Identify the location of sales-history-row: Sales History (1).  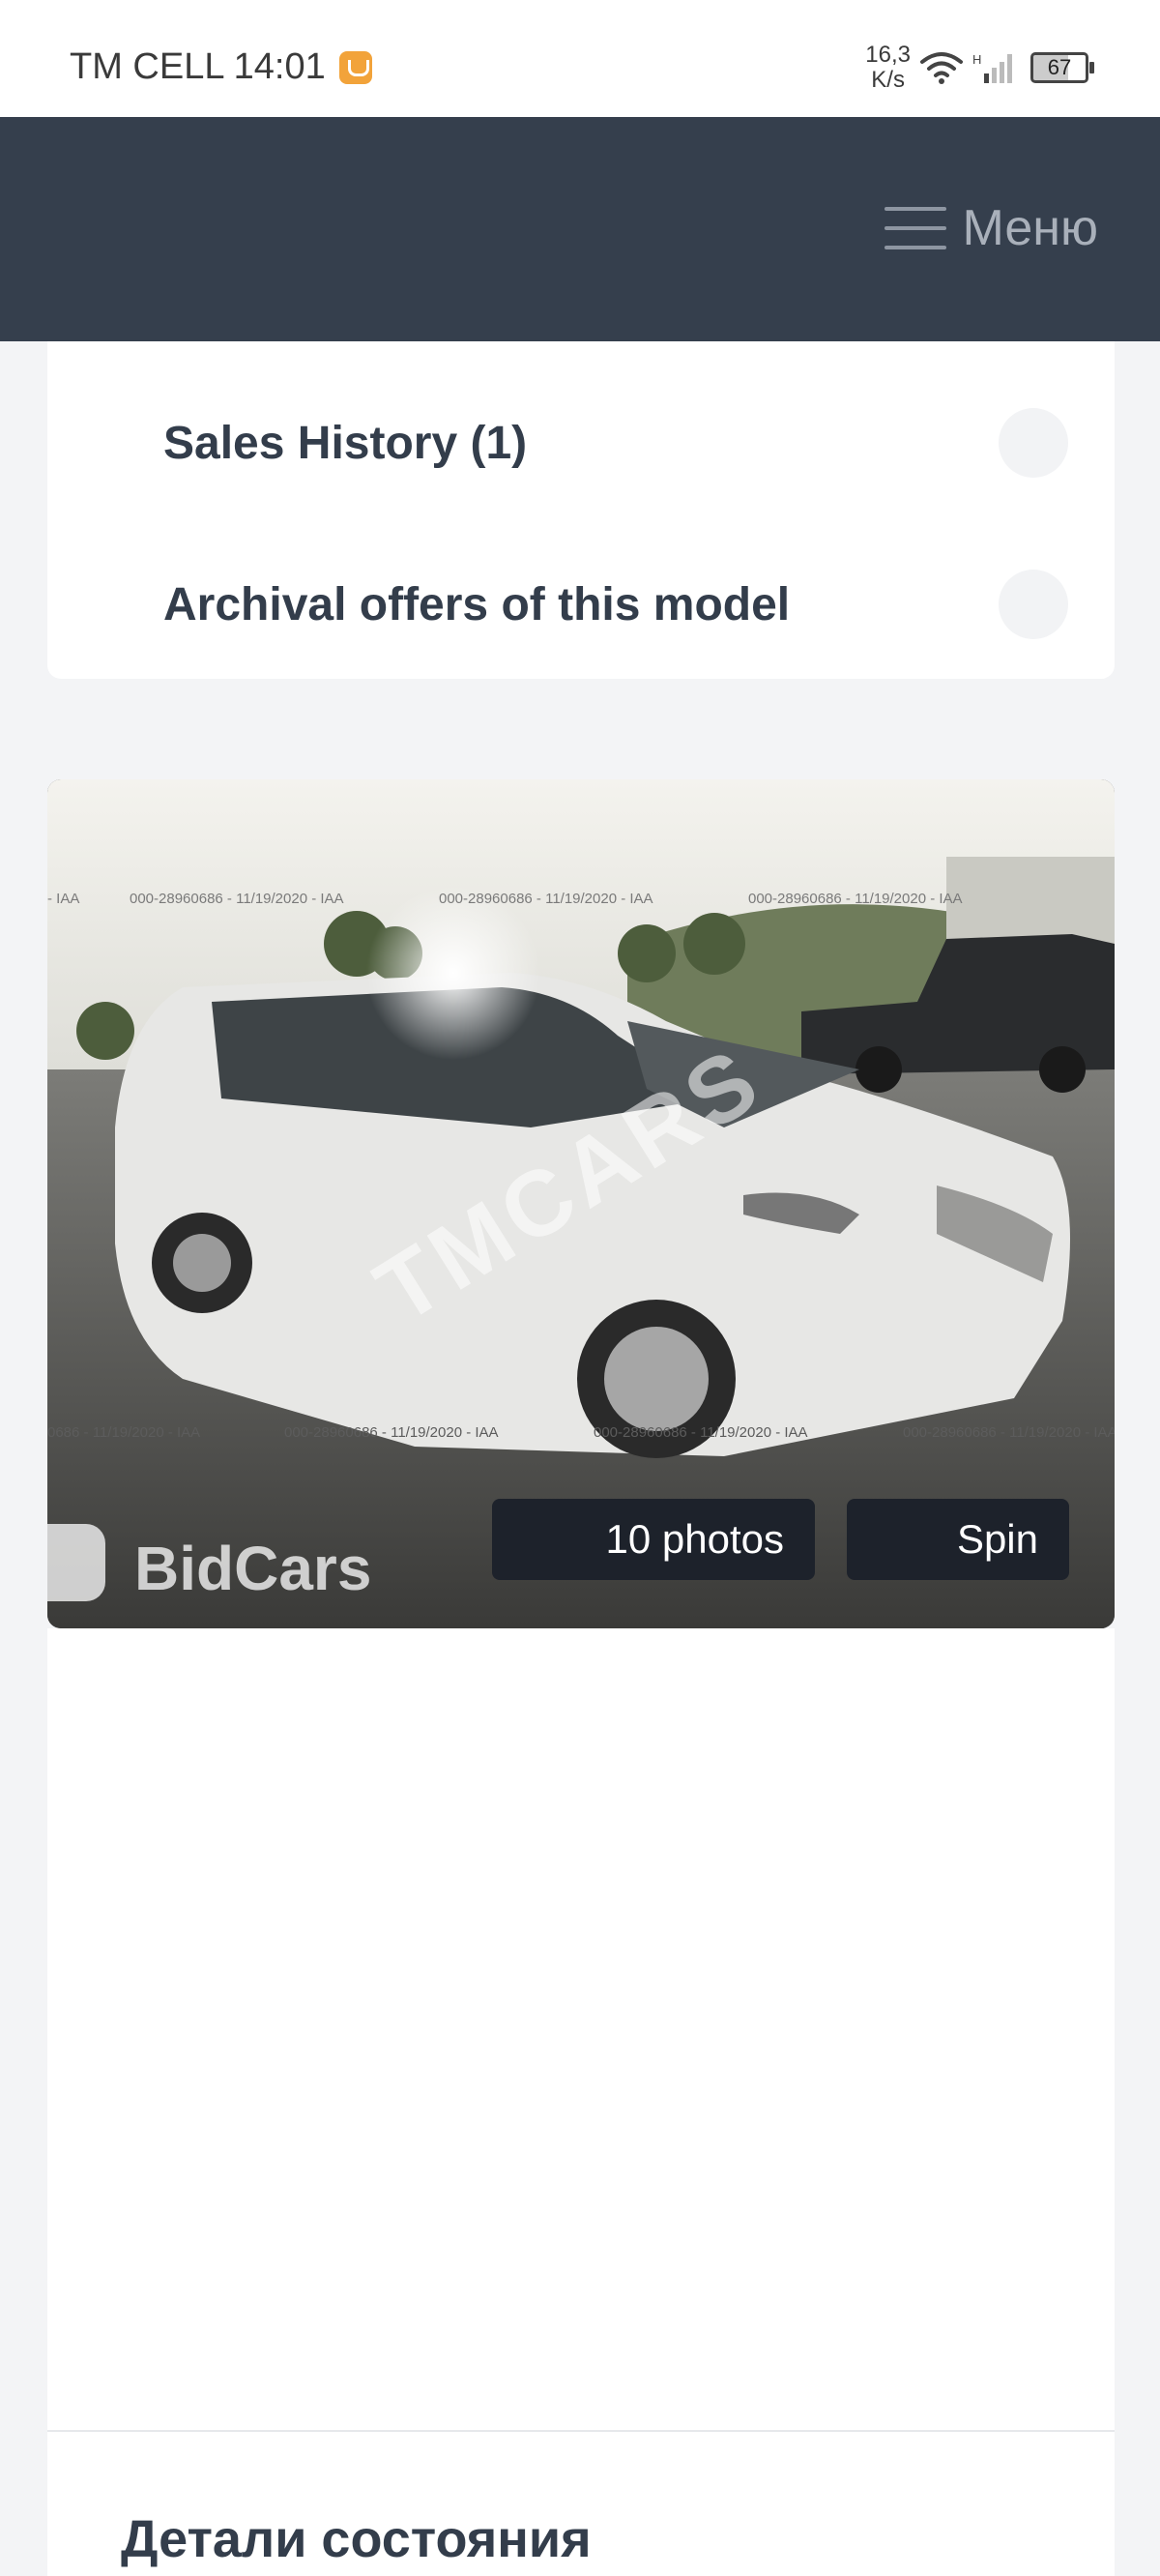
(581, 443).